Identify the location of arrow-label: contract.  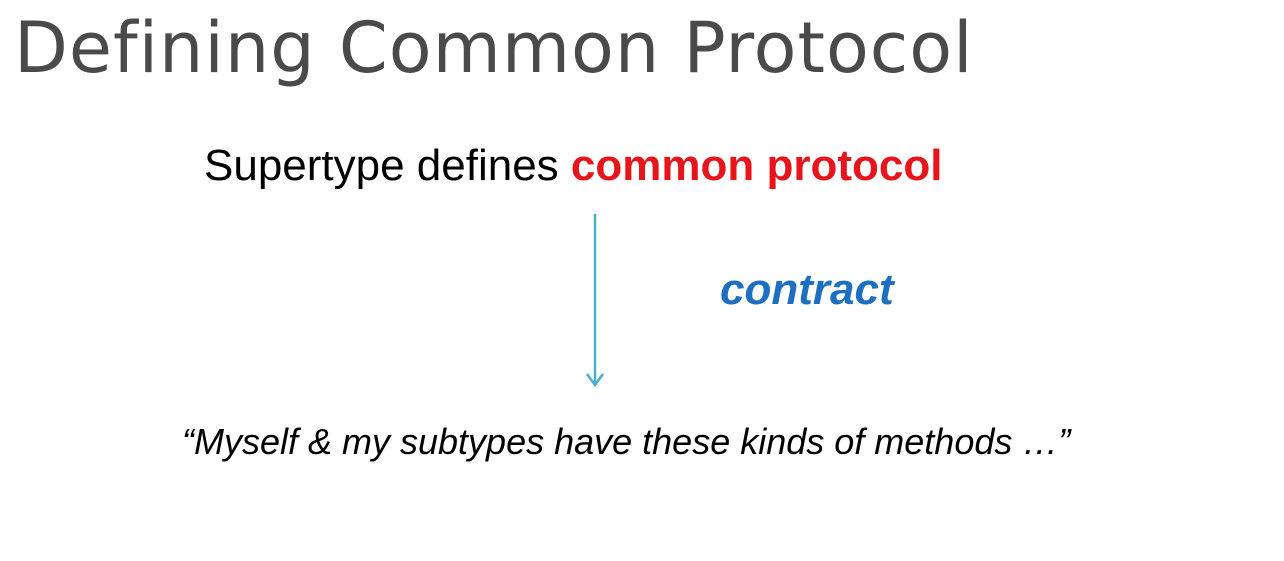
(807, 289).